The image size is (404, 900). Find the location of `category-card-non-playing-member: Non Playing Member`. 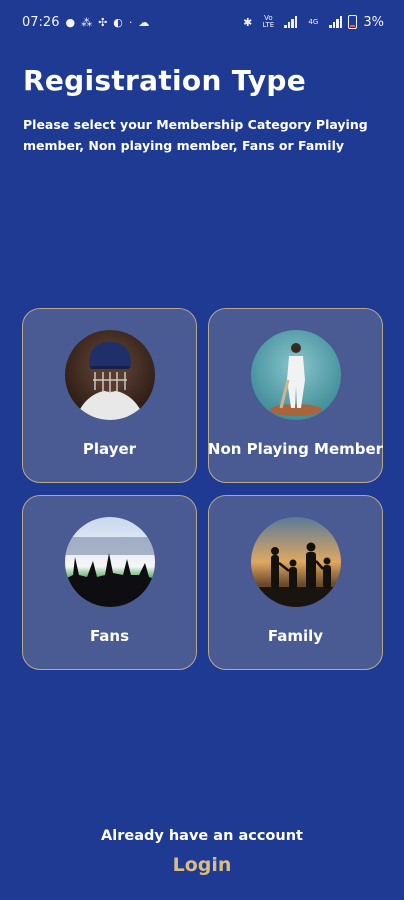

category-card-non-playing-member: Non Playing Member is located at coordinates (295, 395).